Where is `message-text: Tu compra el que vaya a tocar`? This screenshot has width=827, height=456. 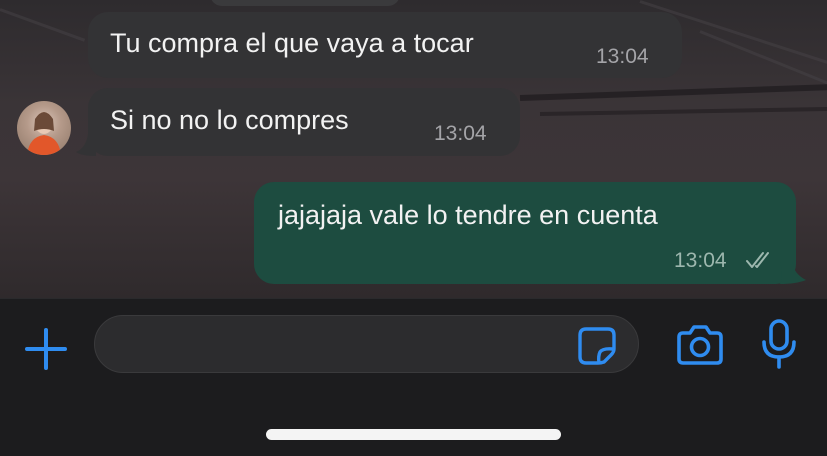
message-text: Tu compra el que vaya a tocar is located at coordinates (292, 43).